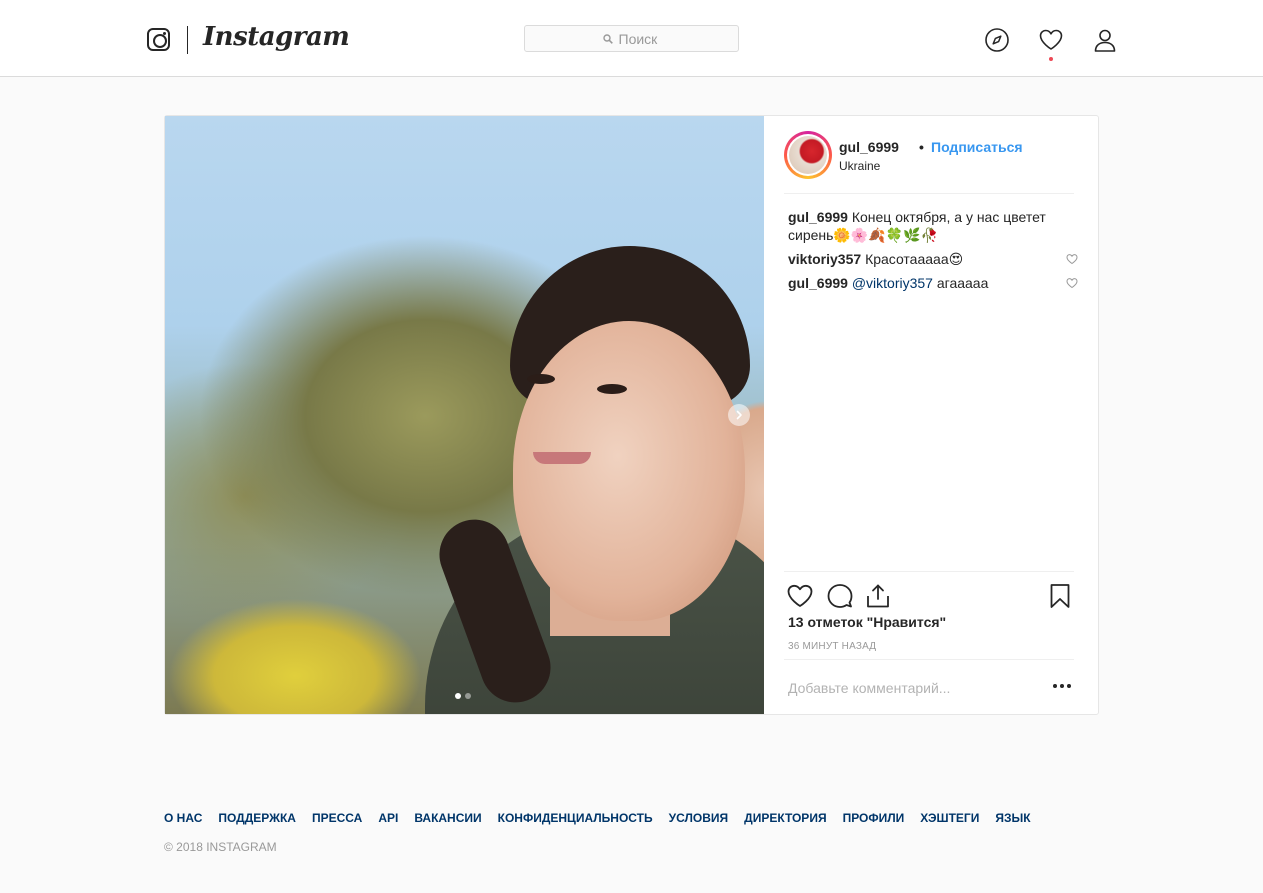 The image size is (1263, 893). Describe the element at coordinates (388, 818) in the screenshot. I see `footer-link-api: API` at that location.